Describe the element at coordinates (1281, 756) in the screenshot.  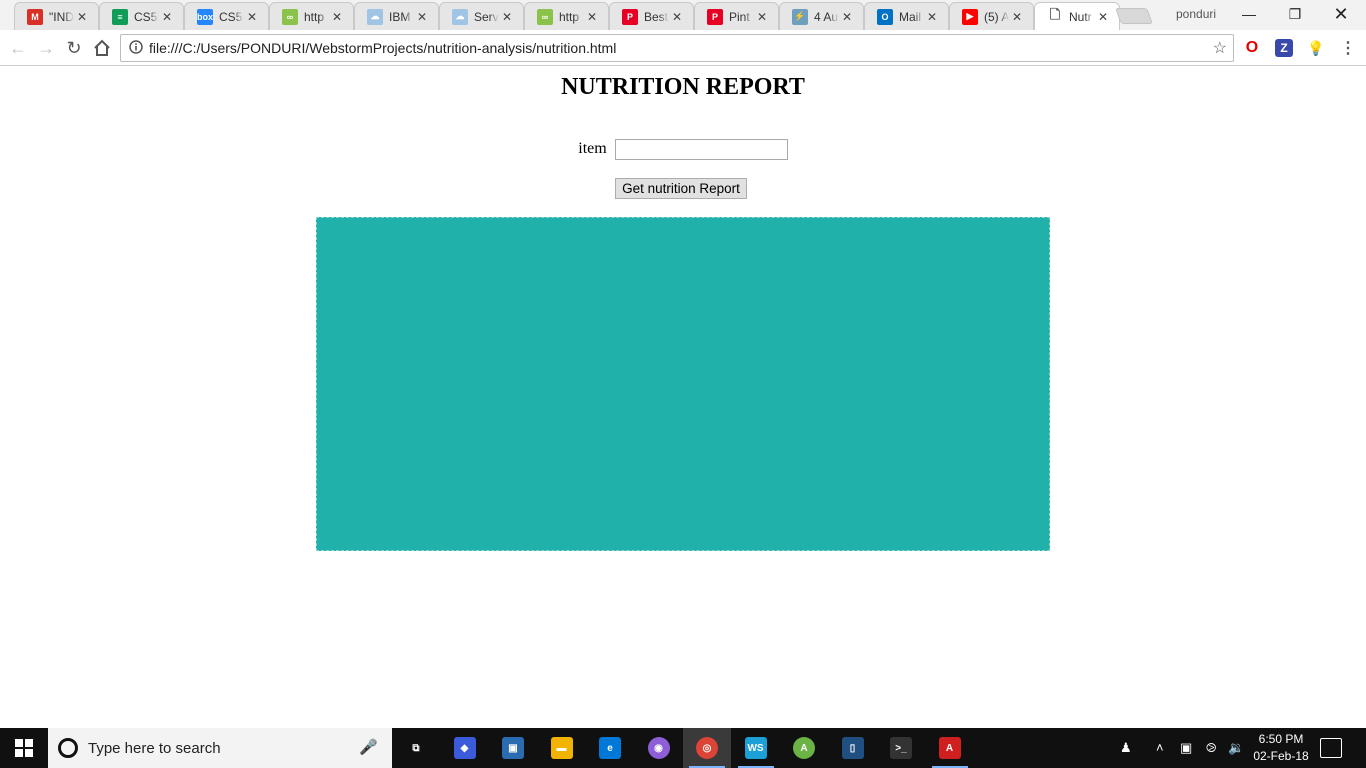
I see `clock-date: 02-Feb-18` at that location.